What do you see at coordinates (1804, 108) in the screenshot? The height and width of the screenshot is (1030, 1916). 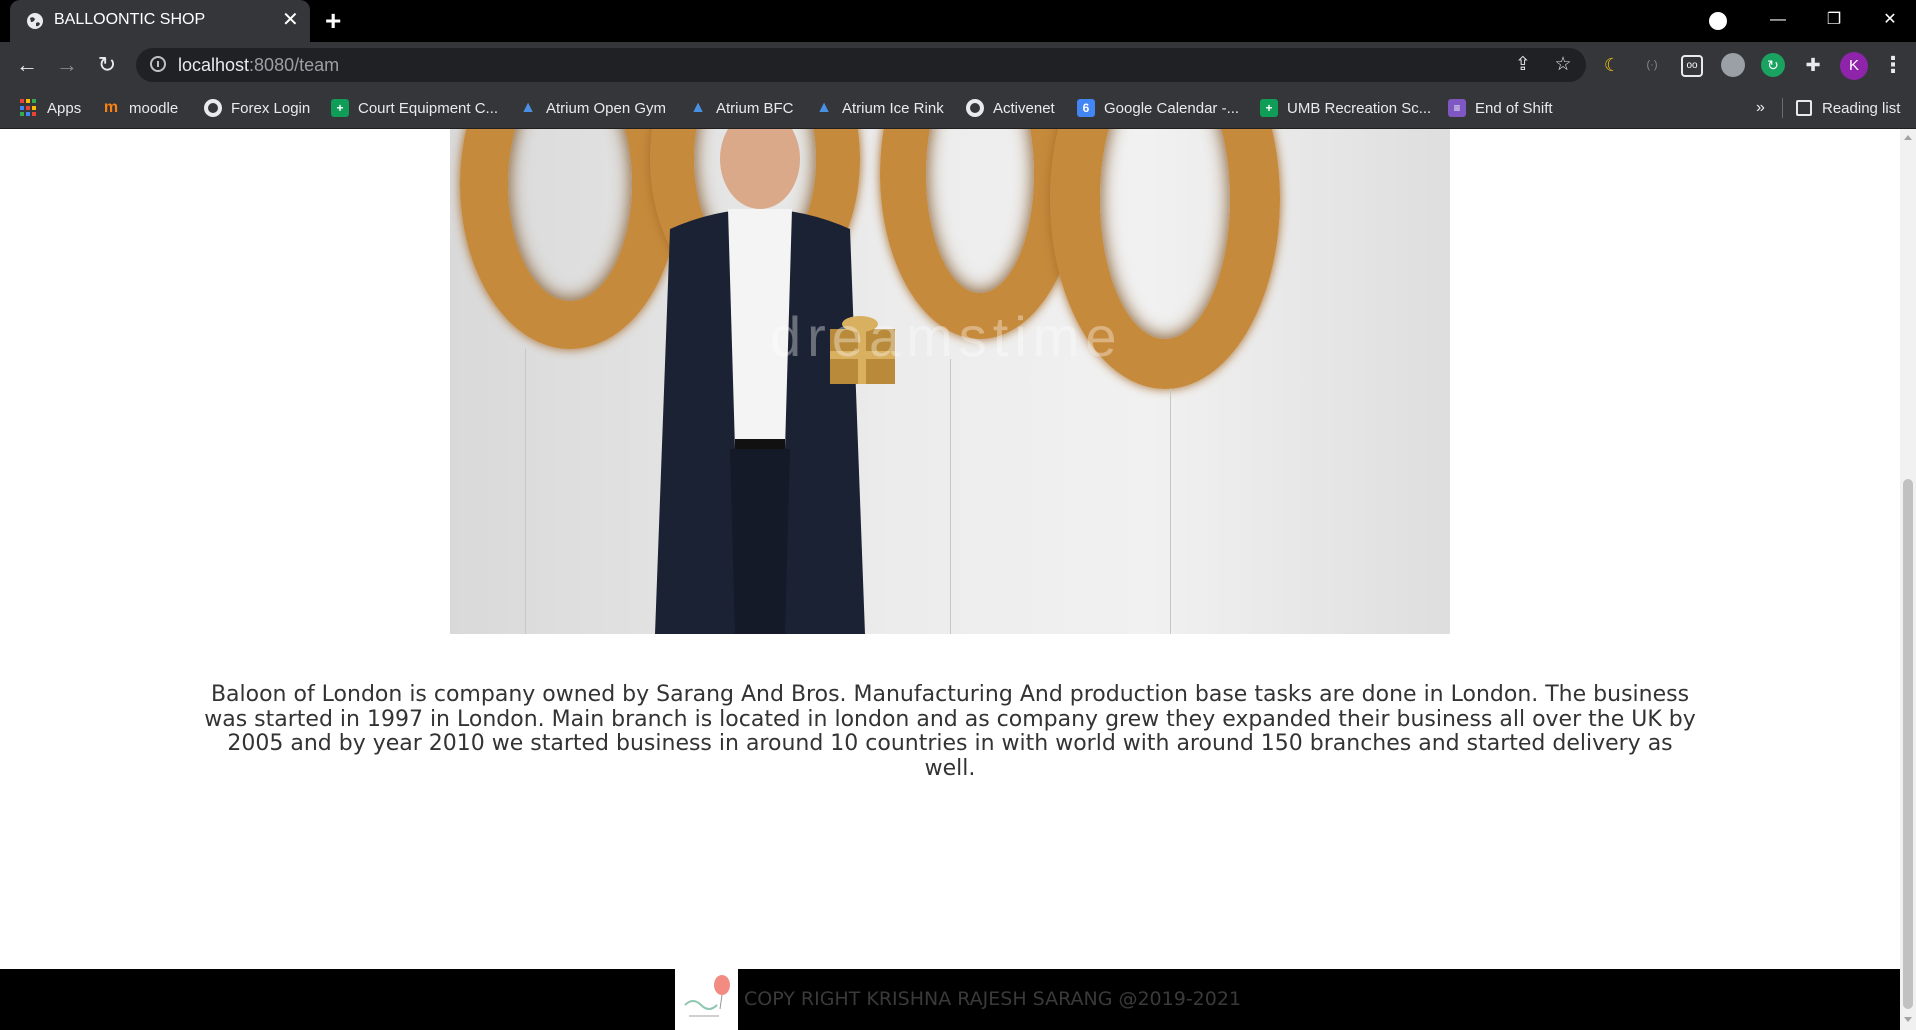 I see `reading-list-icon` at bounding box center [1804, 108].